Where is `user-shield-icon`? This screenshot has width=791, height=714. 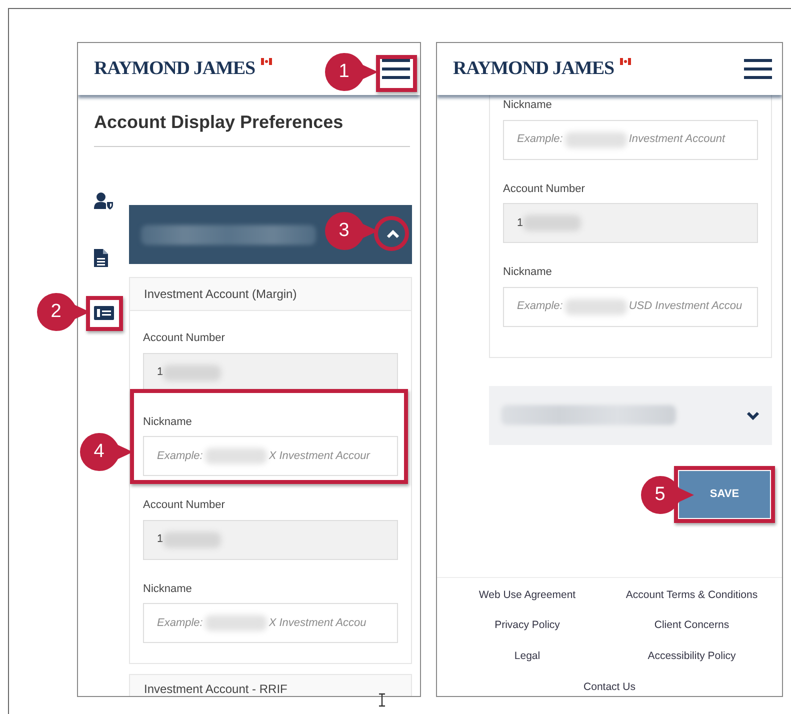 user-shield-icon is located at coordinates (104, 201).